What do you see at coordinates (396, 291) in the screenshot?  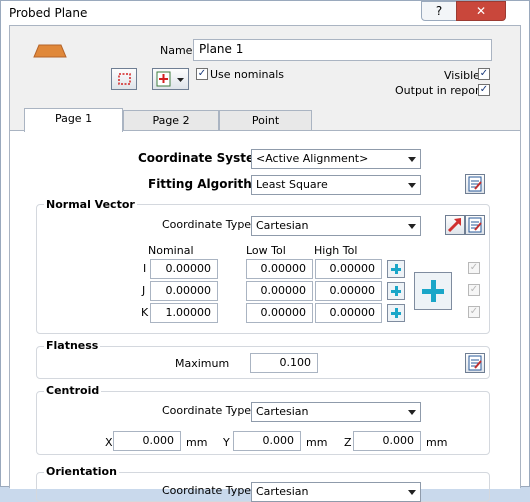 I see `plus-minus-j-button` at bounding box center [396, 291].